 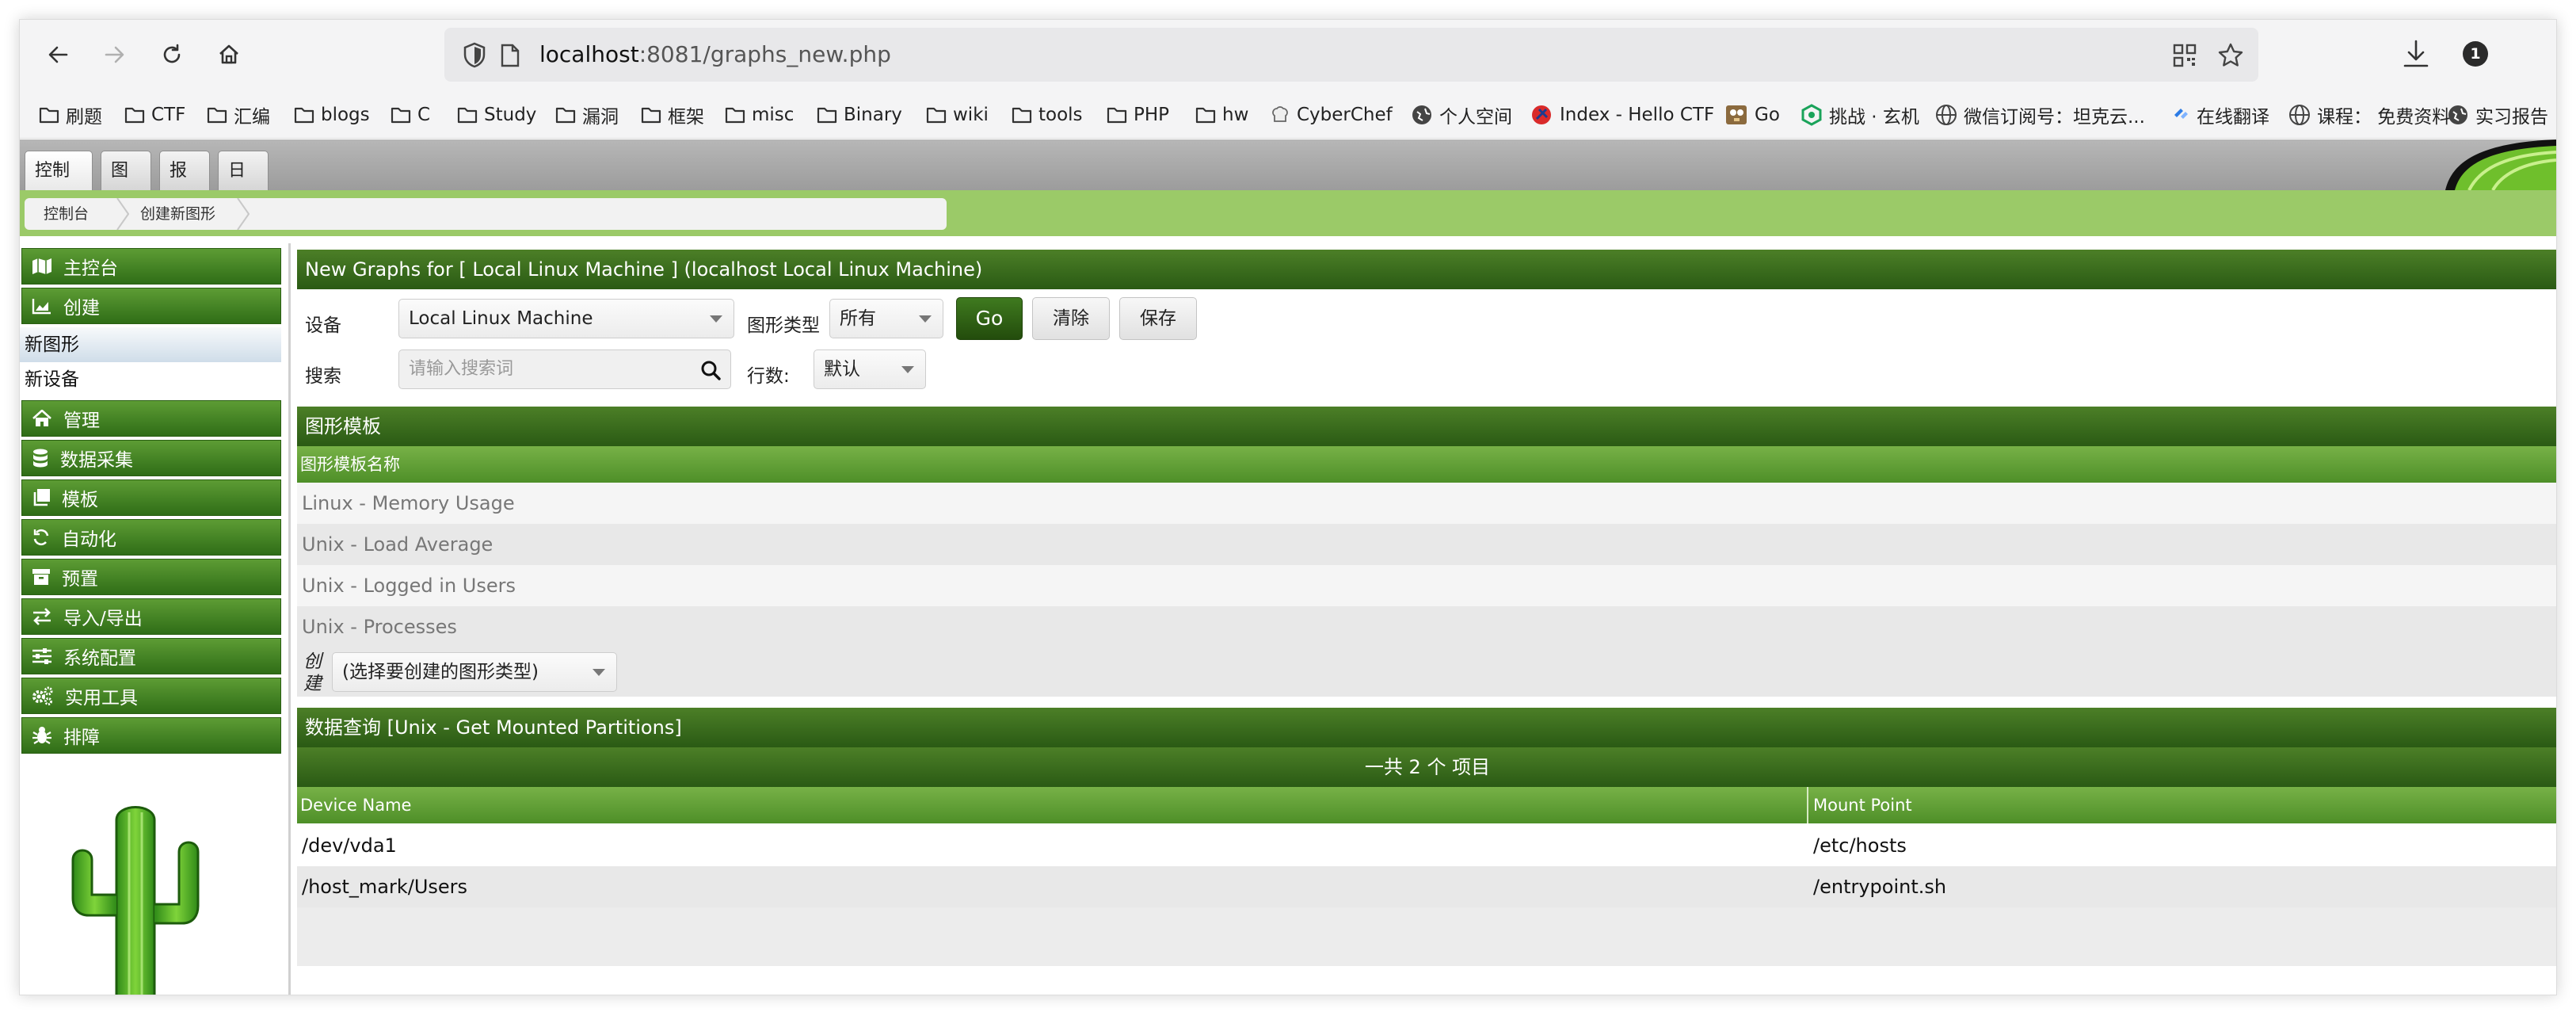 What do you see at coordinates (860, 115) in the screenshot?
I see `bookmark-folder: Binary` at bounding box center [860, 115].